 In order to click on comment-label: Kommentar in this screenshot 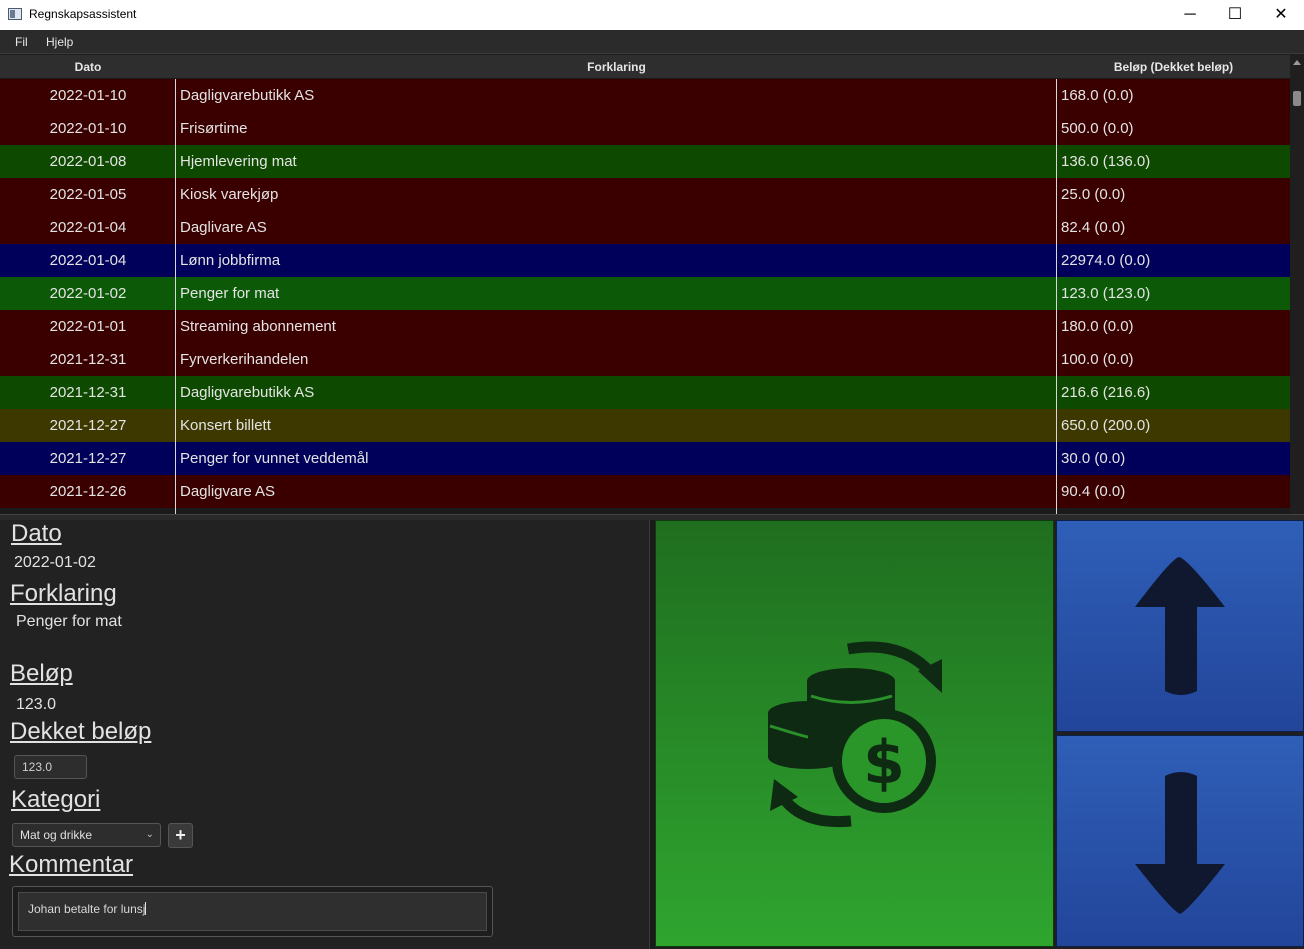, I will do `click(71, 864)`.